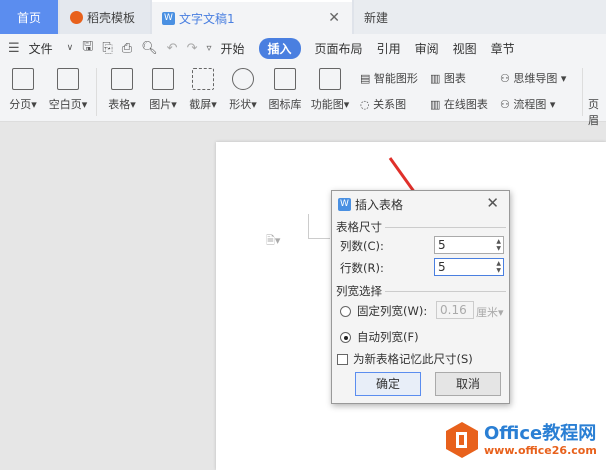 This screenshot has height=470, width=606. What do you see at coordinates (379, 205) in the screenshot?
I see `dialog-title: 插入表格` at bounding box center [379, 205].